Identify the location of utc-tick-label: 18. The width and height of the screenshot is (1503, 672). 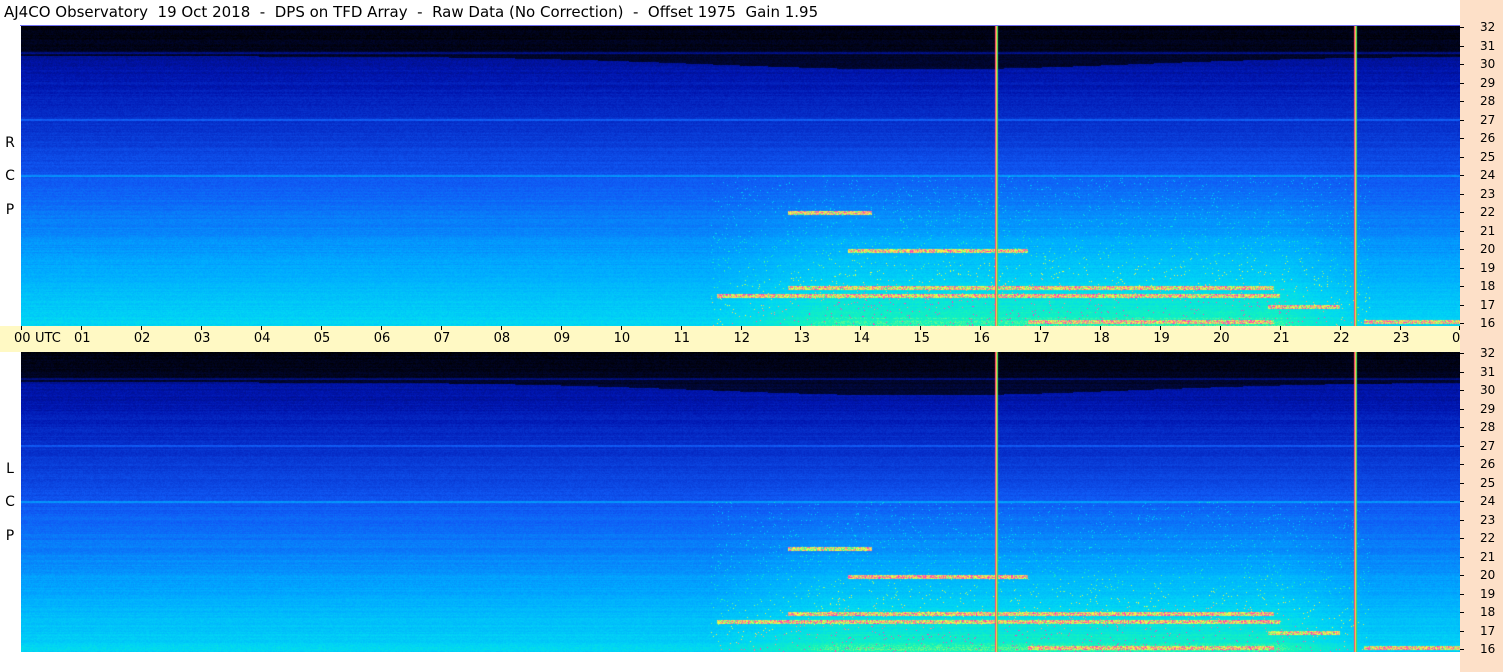
(1101, 338).